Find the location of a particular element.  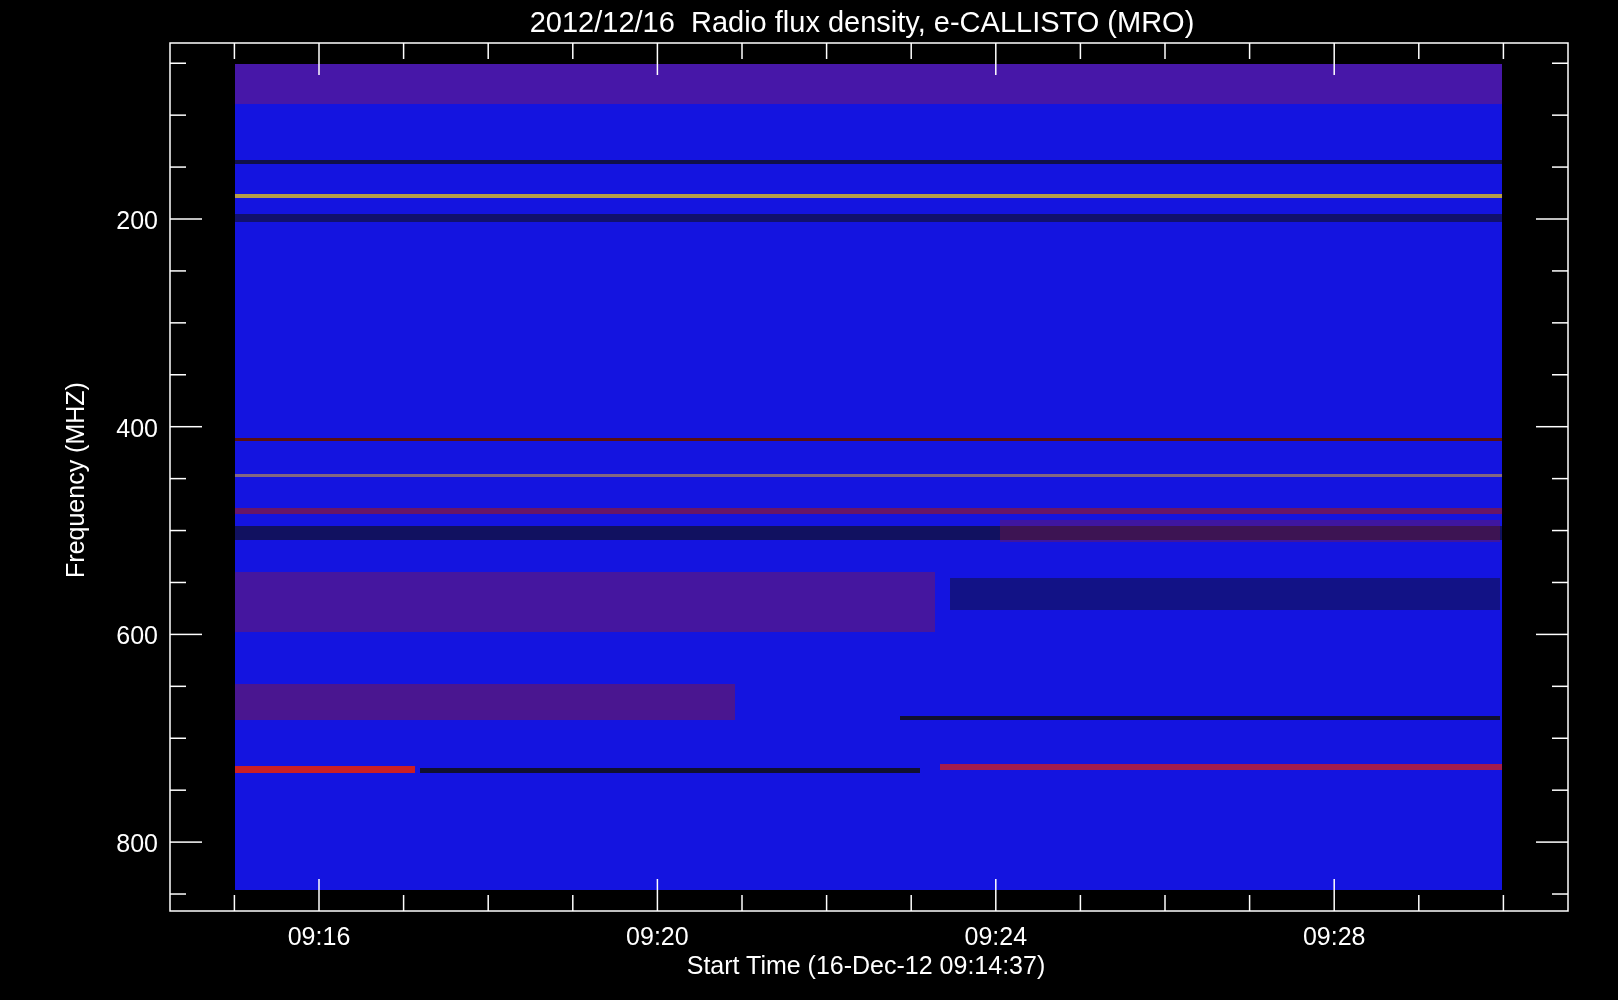

y-tick-label: 200 is located at coordinates (137, 220).